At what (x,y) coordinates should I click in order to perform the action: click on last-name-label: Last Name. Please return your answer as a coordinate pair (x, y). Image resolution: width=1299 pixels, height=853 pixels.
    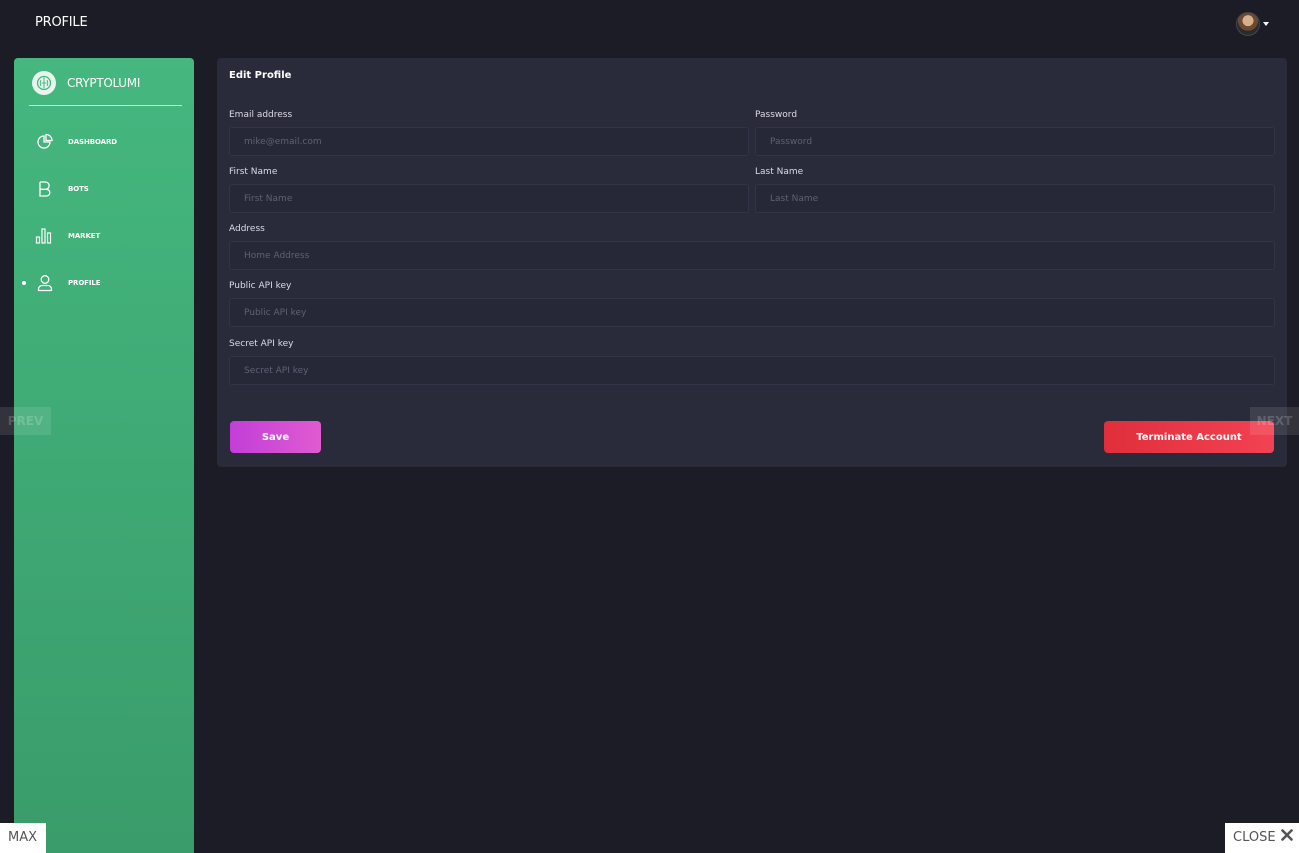
    Looking at the image, I should click on (779, 172).